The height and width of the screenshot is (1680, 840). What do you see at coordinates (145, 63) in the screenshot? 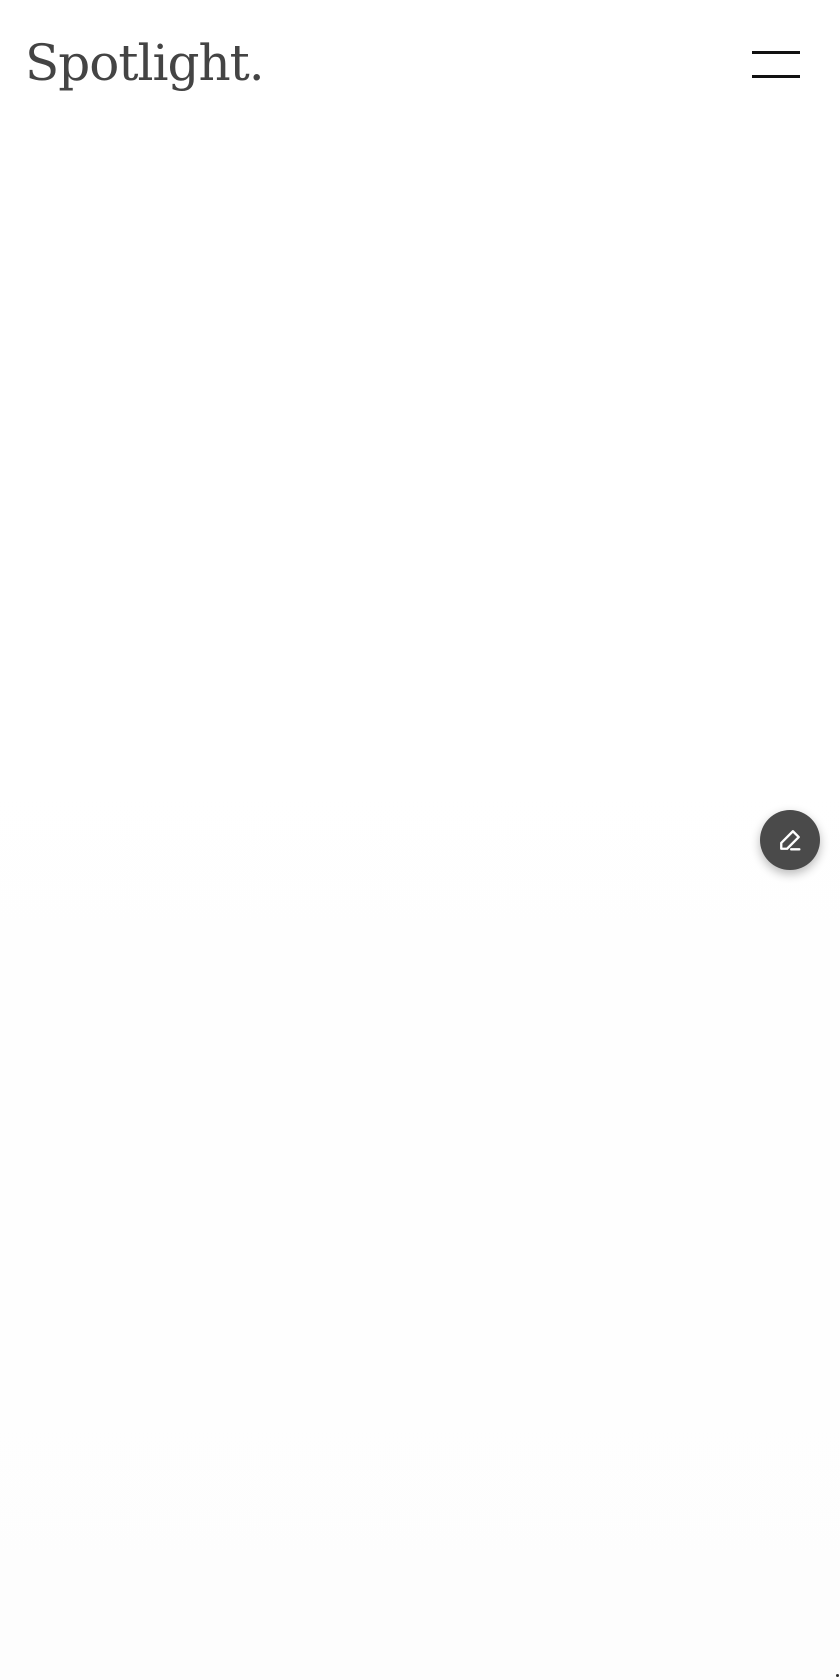
I see `site-logo: Spotlight.` at bounding box center [145, 63].